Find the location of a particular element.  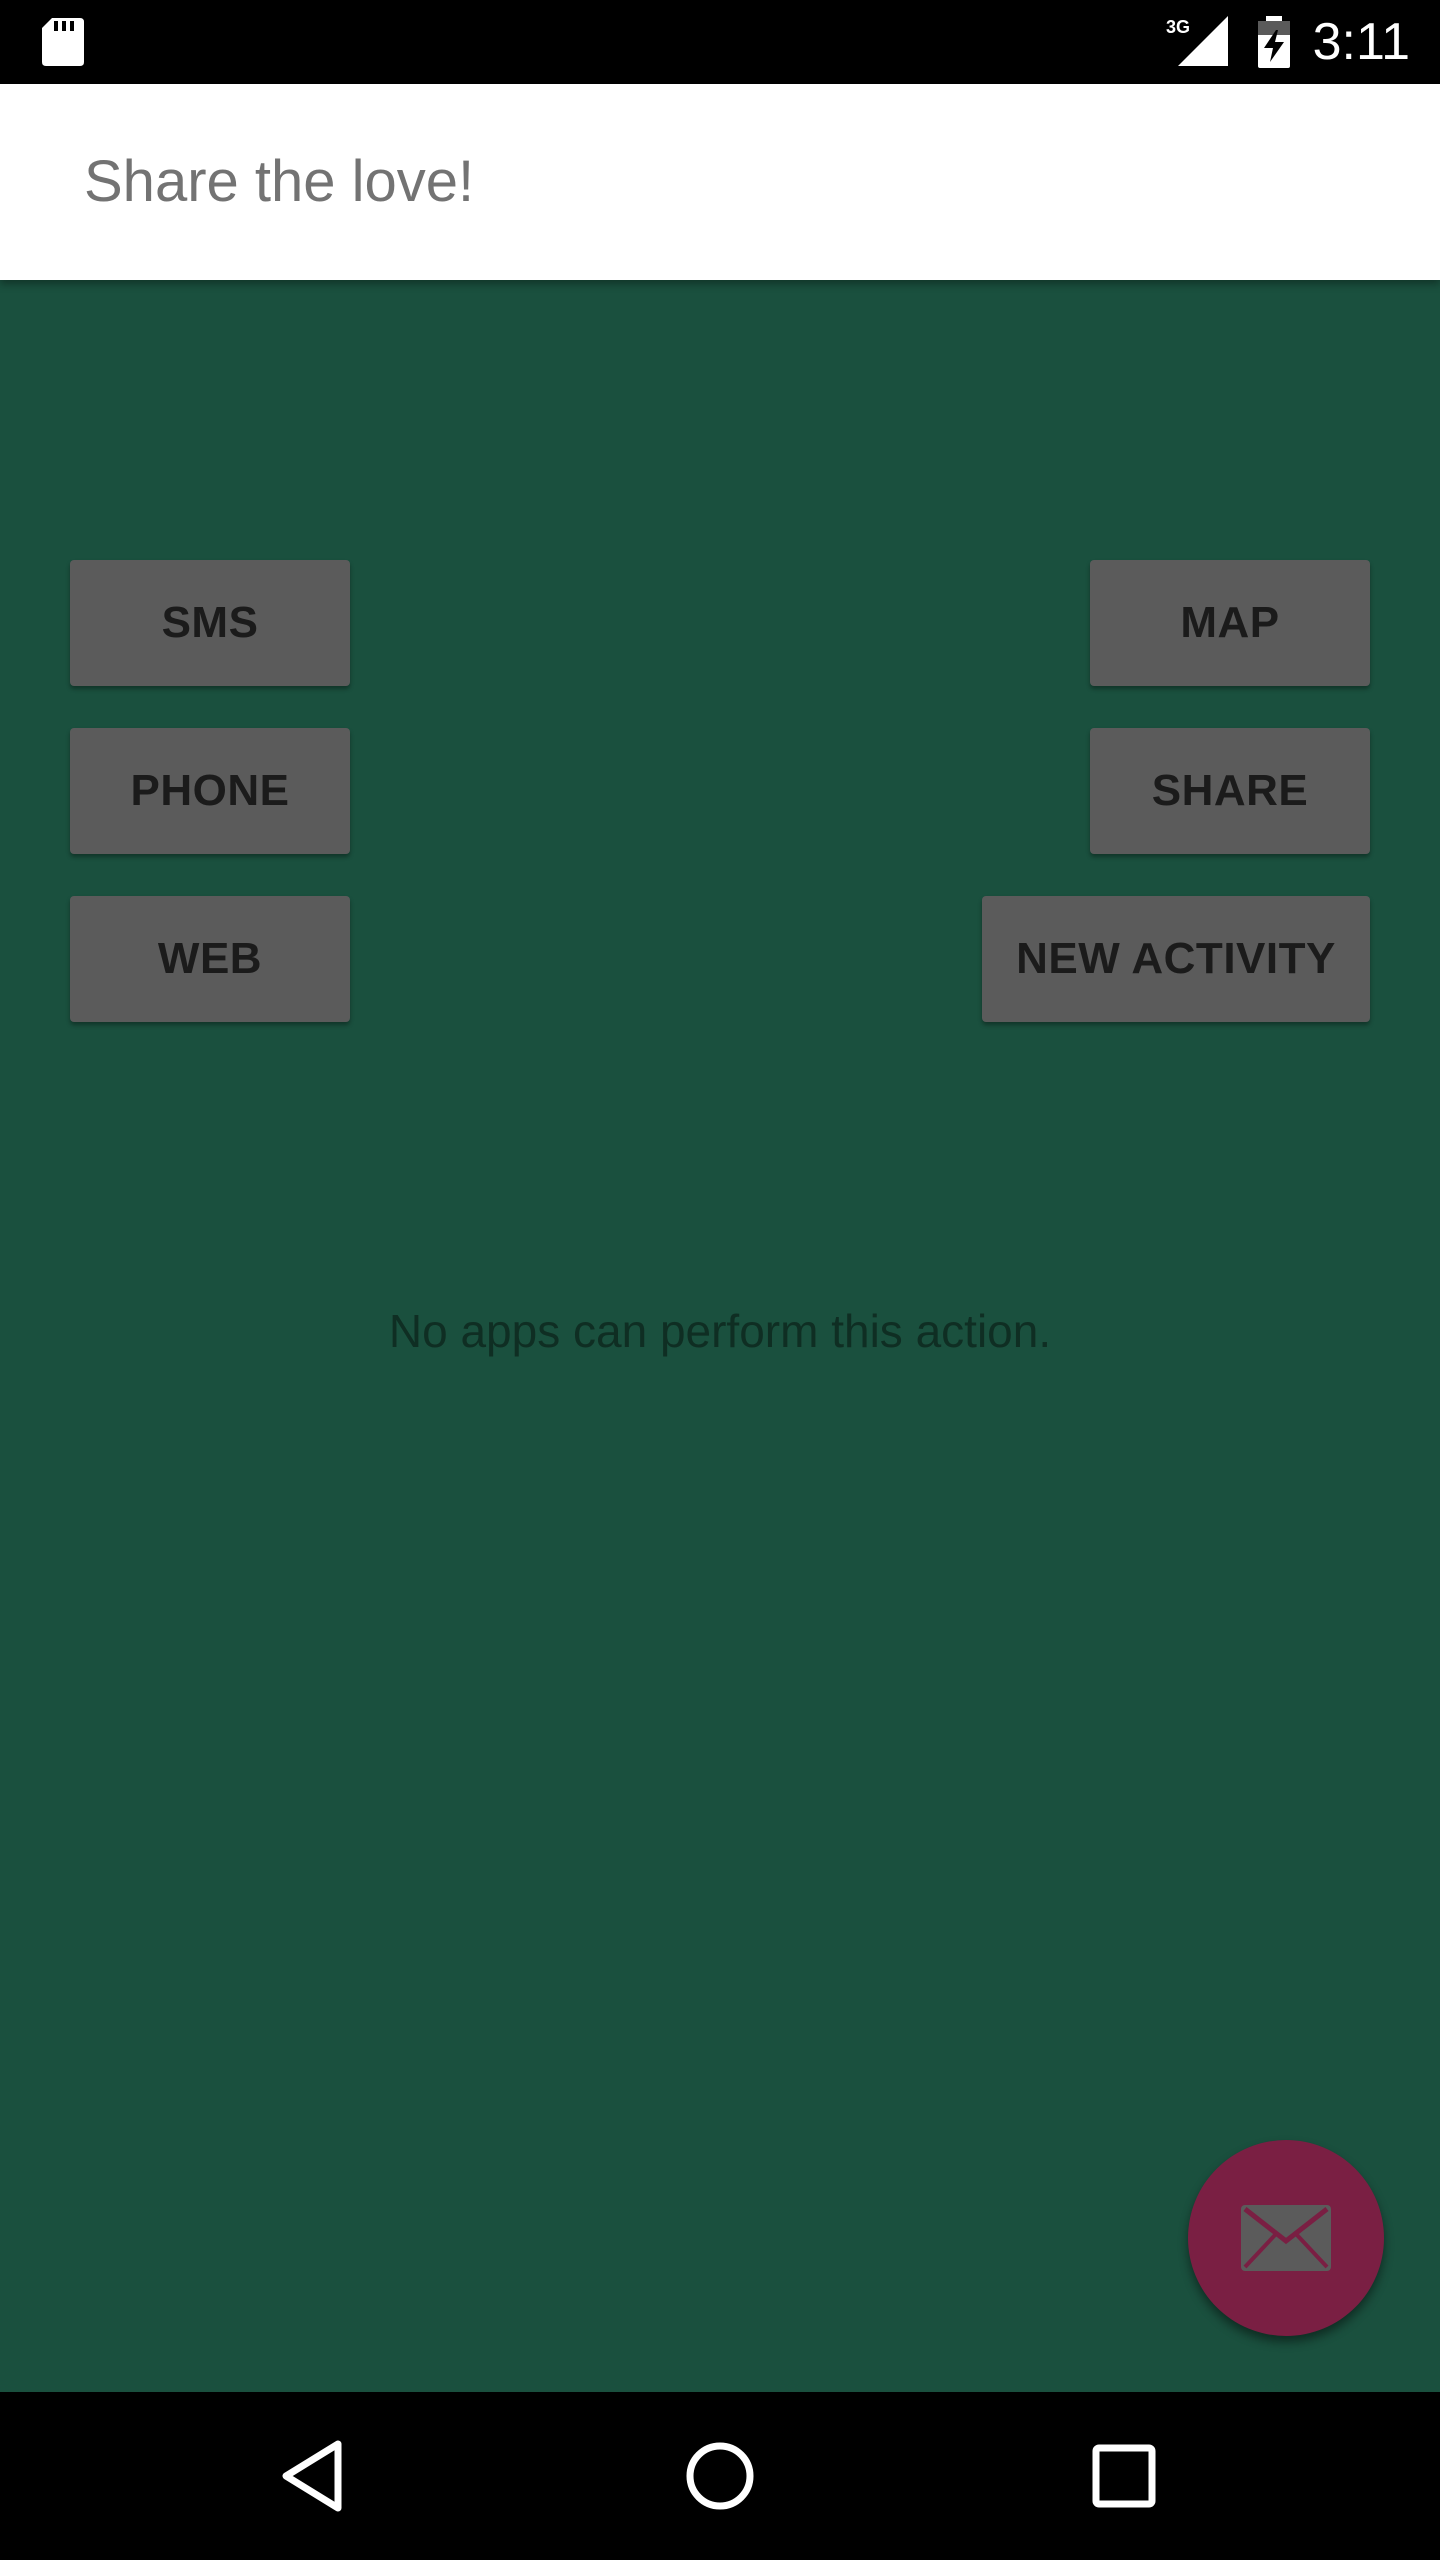

signal-icon: 3G is located at coordinates (1197, 41).